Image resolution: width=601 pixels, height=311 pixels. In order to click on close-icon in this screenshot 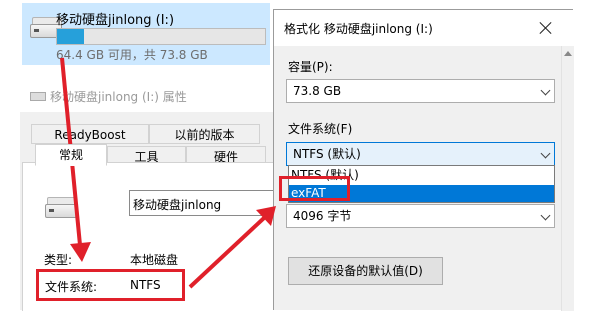, I will do `click(546, 28)`.